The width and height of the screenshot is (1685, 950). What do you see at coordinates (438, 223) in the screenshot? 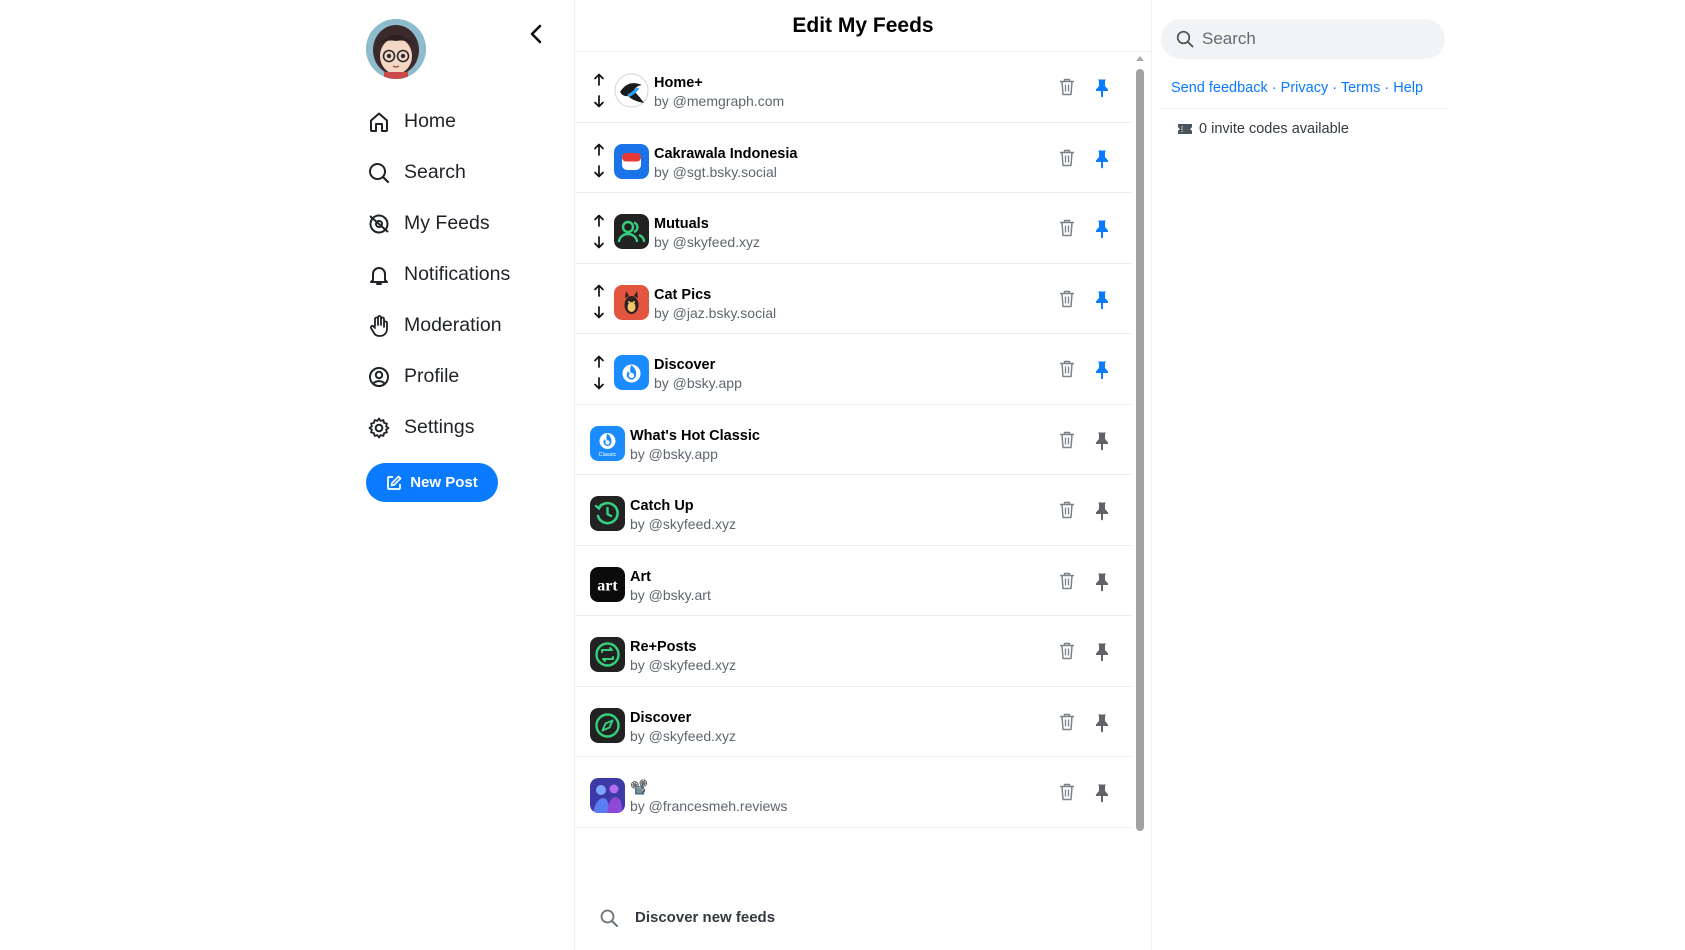
I see `nav-item-my-feeds: My Feeds` at bounding box center [438, 223].